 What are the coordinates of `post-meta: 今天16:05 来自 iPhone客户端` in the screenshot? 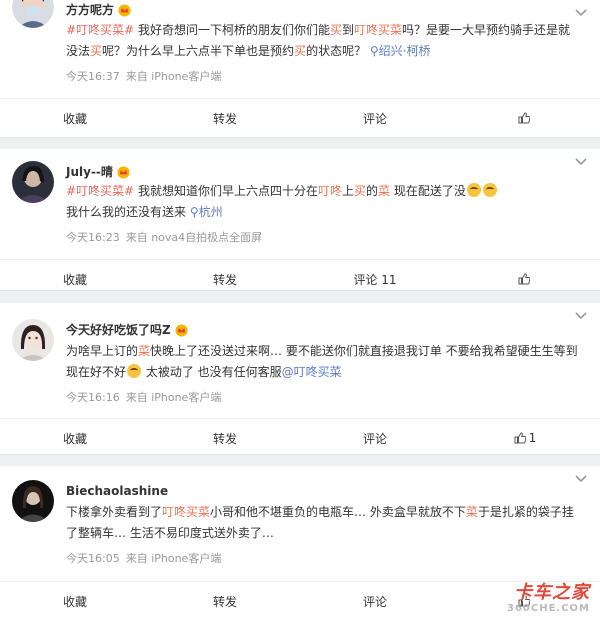 It's located at (143, 558).